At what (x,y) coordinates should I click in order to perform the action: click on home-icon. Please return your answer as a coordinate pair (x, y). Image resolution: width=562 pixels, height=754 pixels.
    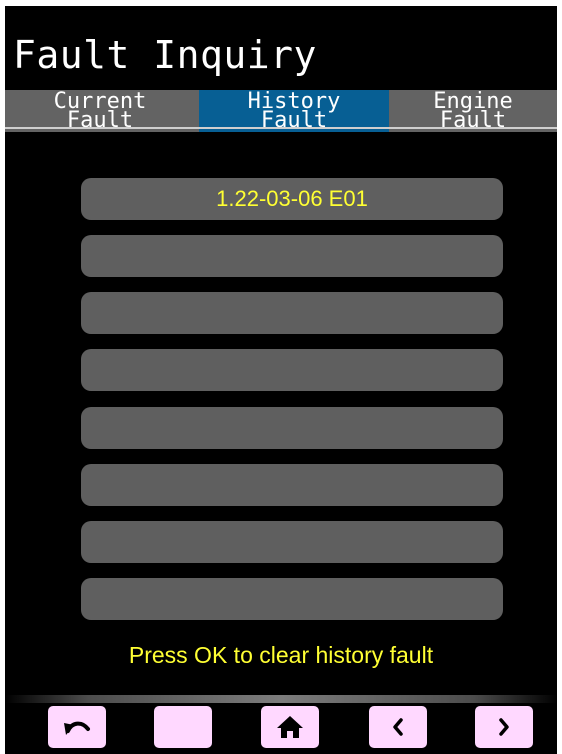
    Looking at the image, I should click on (290, 727).